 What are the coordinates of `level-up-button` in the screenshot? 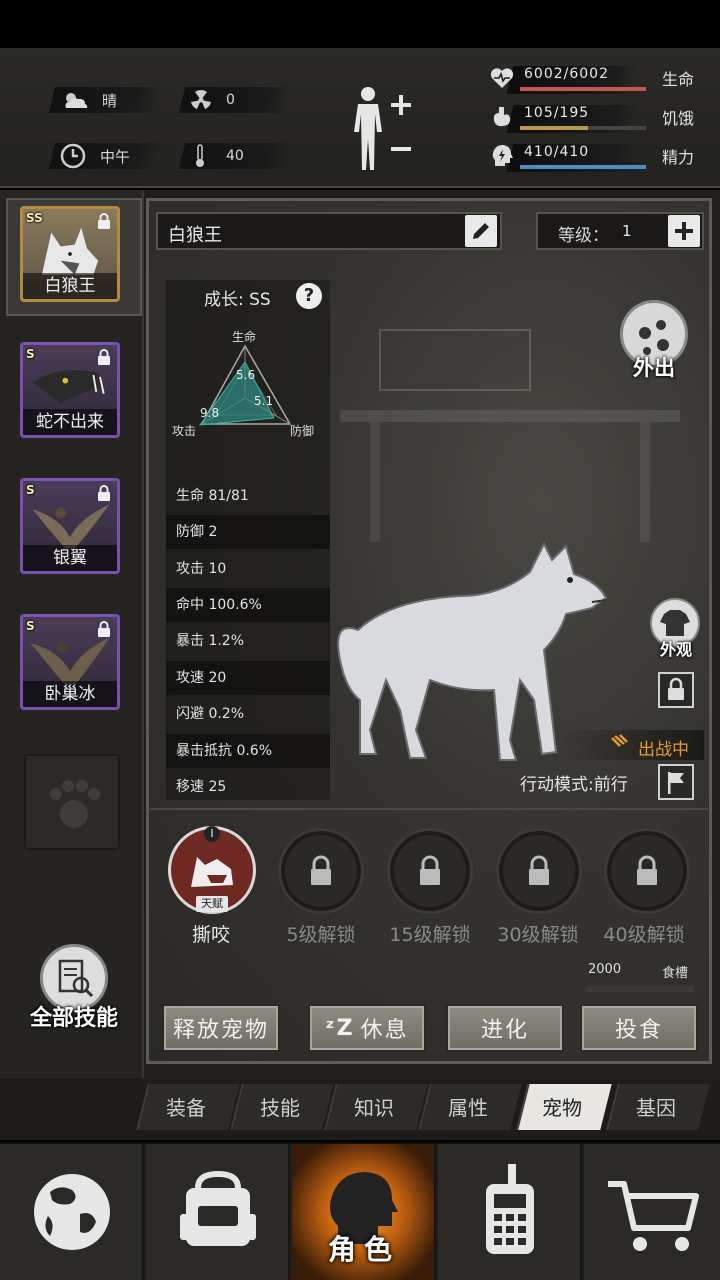 It's located at (684, 231).